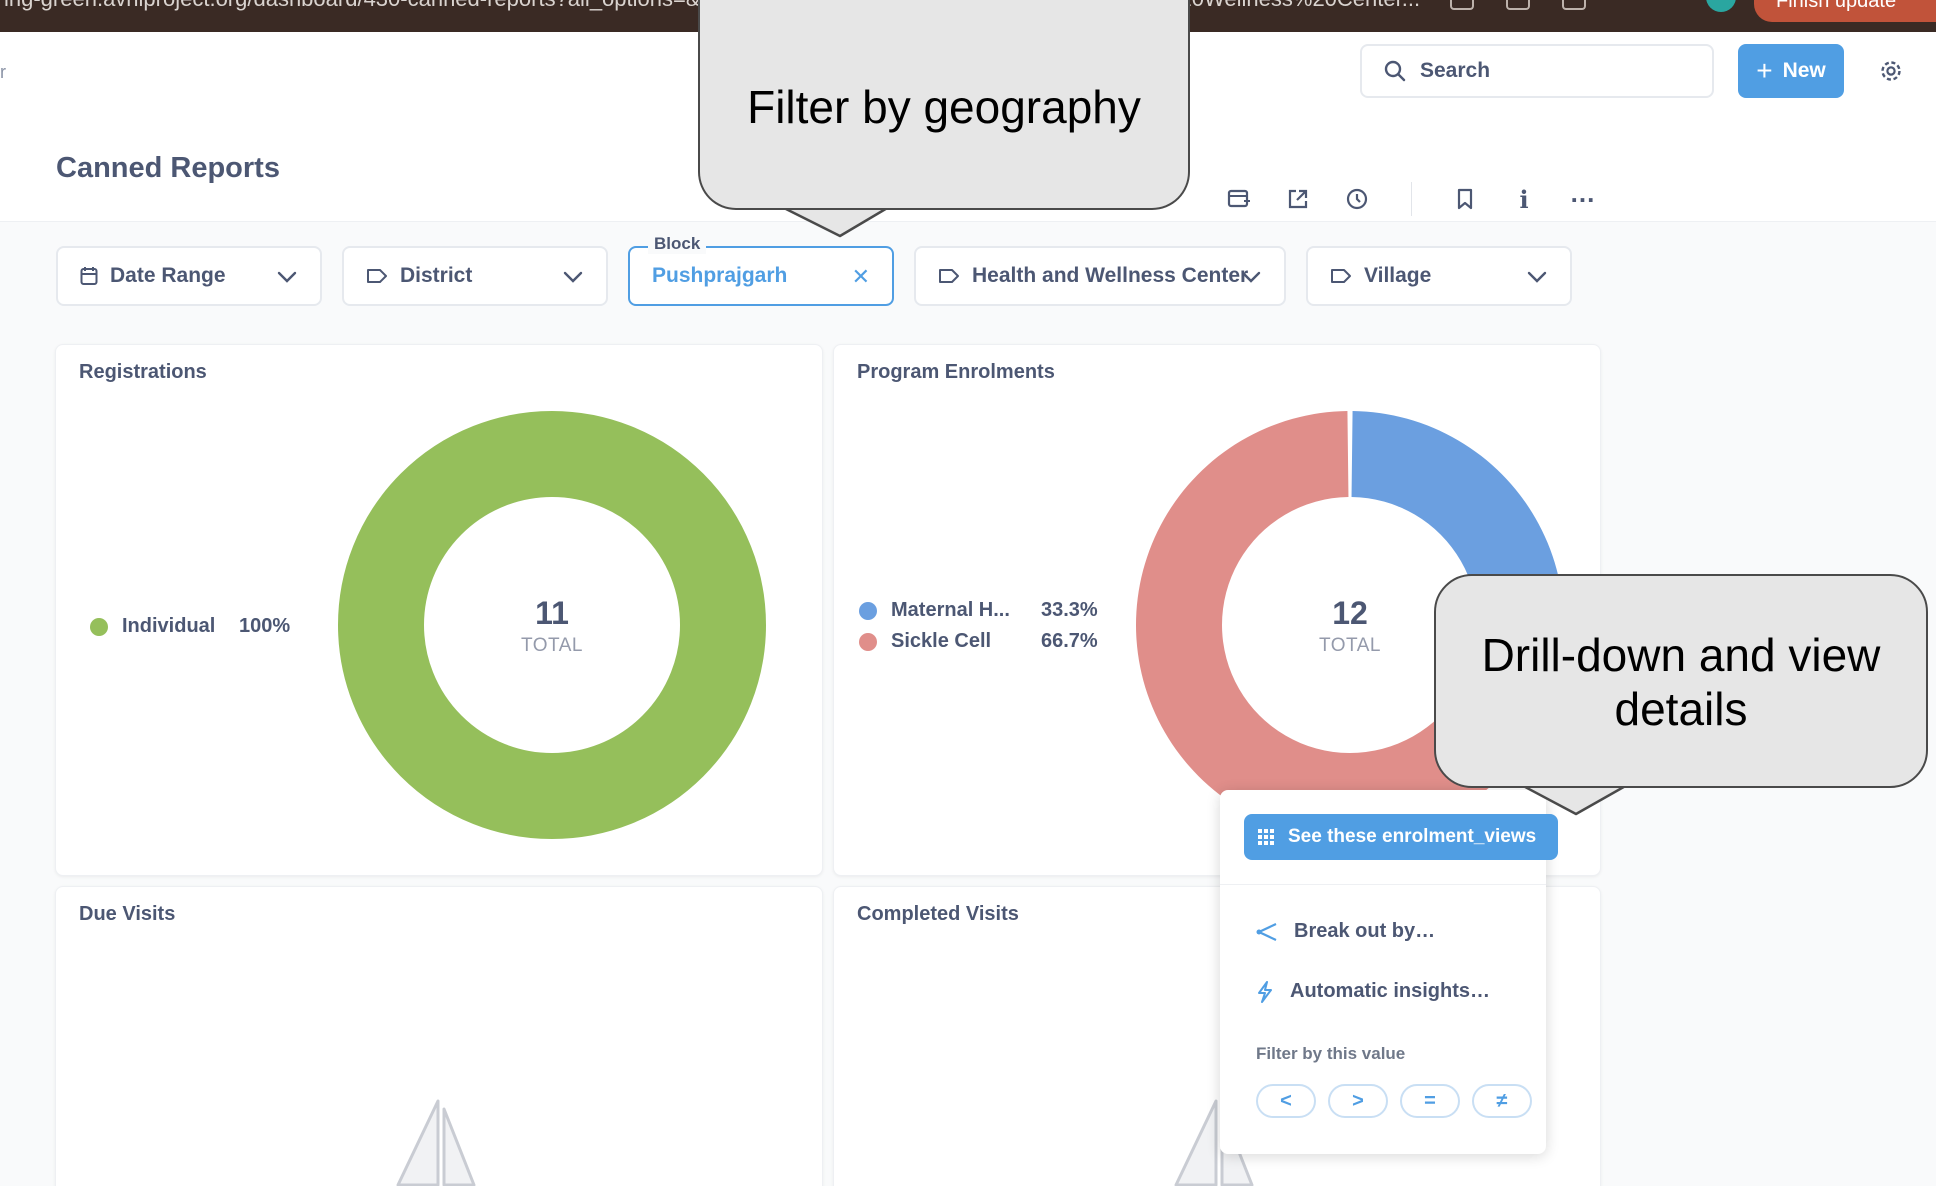 This screenshot has width=1936, height=1186. I want to click on calendar-icon, so click(89, 276).